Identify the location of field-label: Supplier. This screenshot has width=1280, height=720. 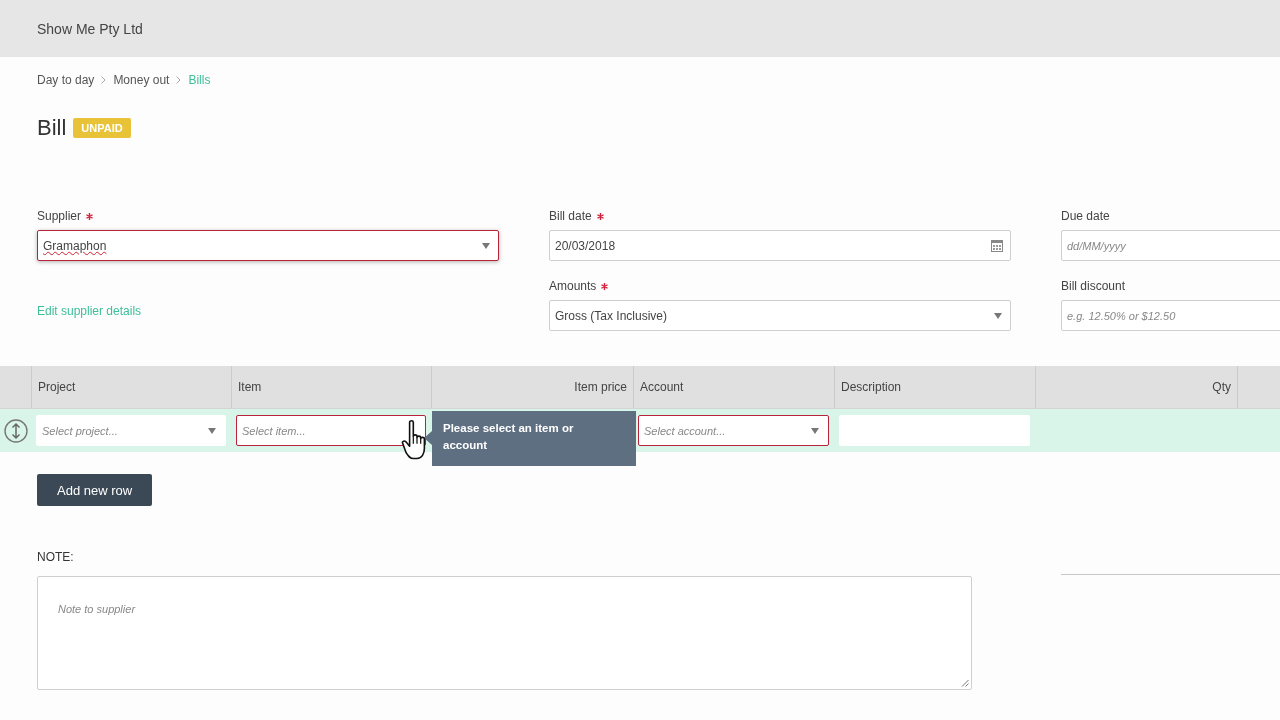
(59, 216).